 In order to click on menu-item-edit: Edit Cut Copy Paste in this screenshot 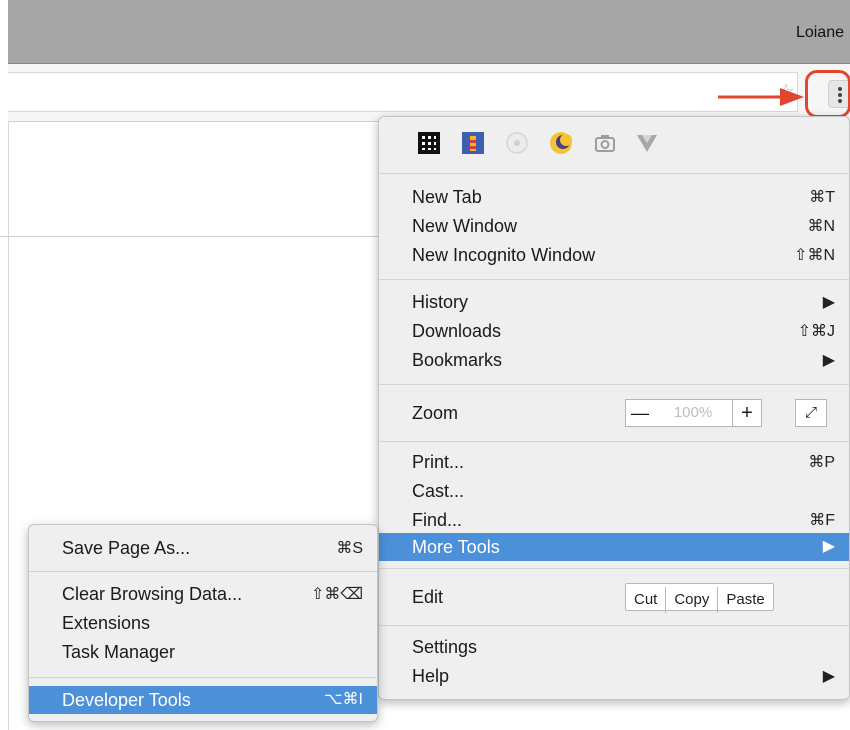, I will do `click(614, 598)`.